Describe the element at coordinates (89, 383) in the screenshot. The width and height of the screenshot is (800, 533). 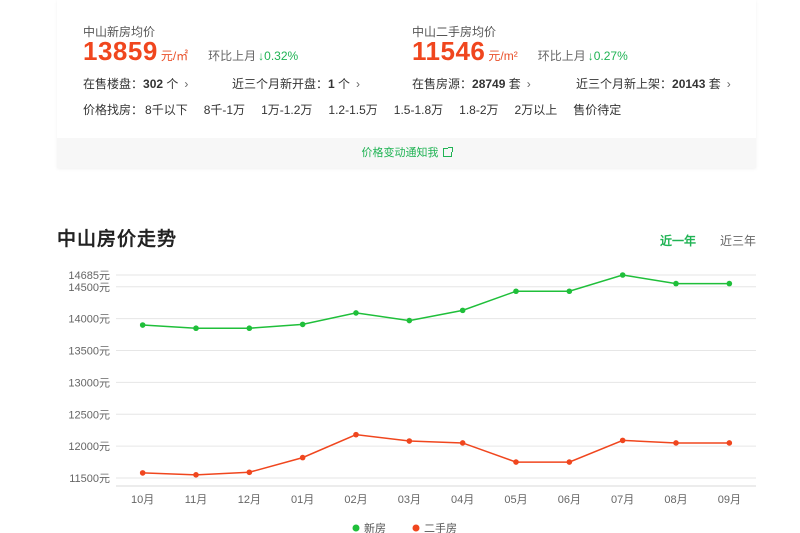
I see `y-tick-label: 13000元` at that location.